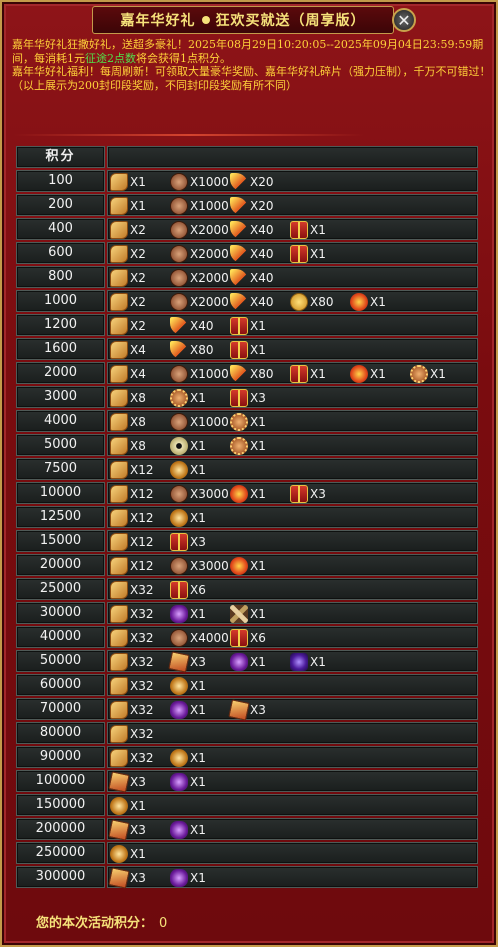  What do you see at coordinates (179, 878) in the screenshot?
I see `purple-icon` at bounding box center [179, 878].